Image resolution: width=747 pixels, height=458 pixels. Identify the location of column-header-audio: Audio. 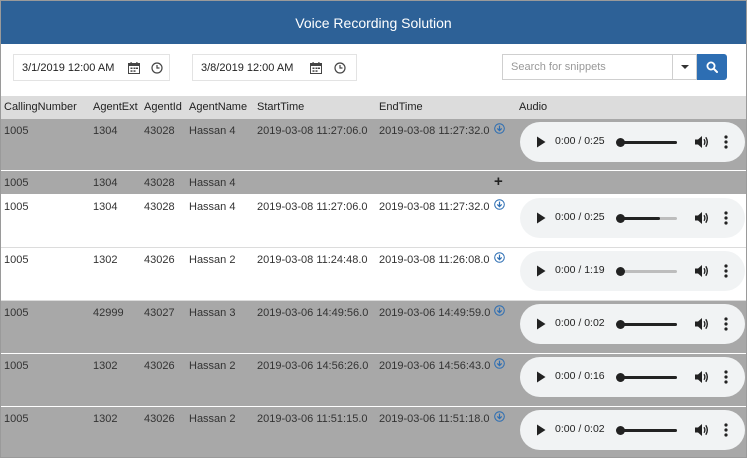
(533, 107).